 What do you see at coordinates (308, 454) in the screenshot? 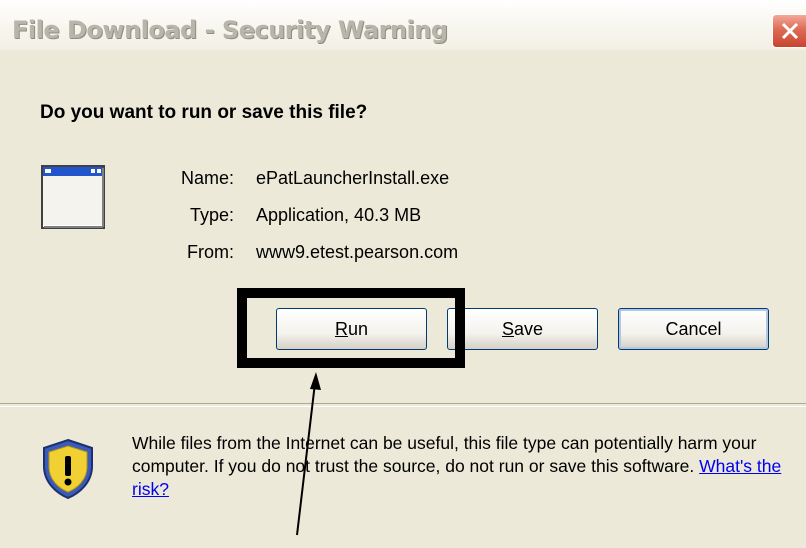
I see `annotation-arrow` at bounding box center [308, 454].